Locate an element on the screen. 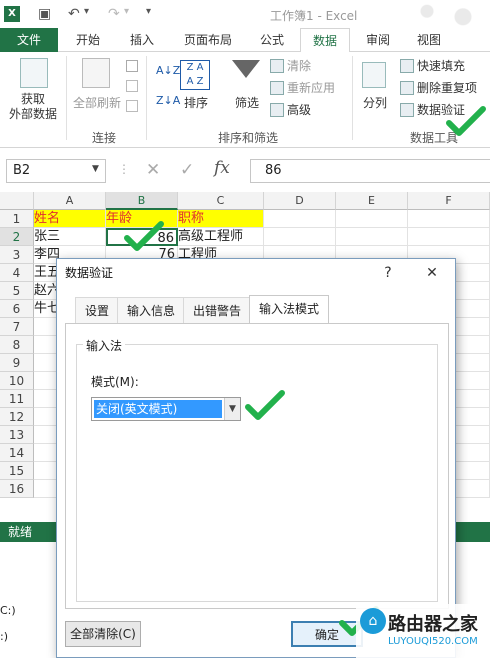 This screenshot has width=490, height=658. refresh-all-button: 全部刷新 is located at coordinates (97, 102).